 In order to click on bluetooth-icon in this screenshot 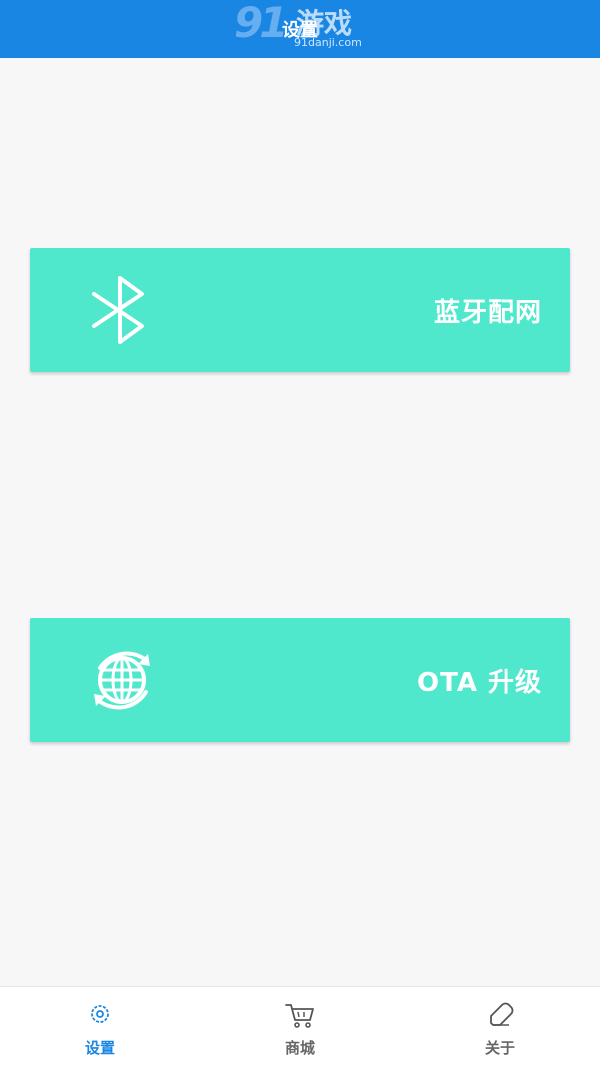, I will do `click(118, 310)`.